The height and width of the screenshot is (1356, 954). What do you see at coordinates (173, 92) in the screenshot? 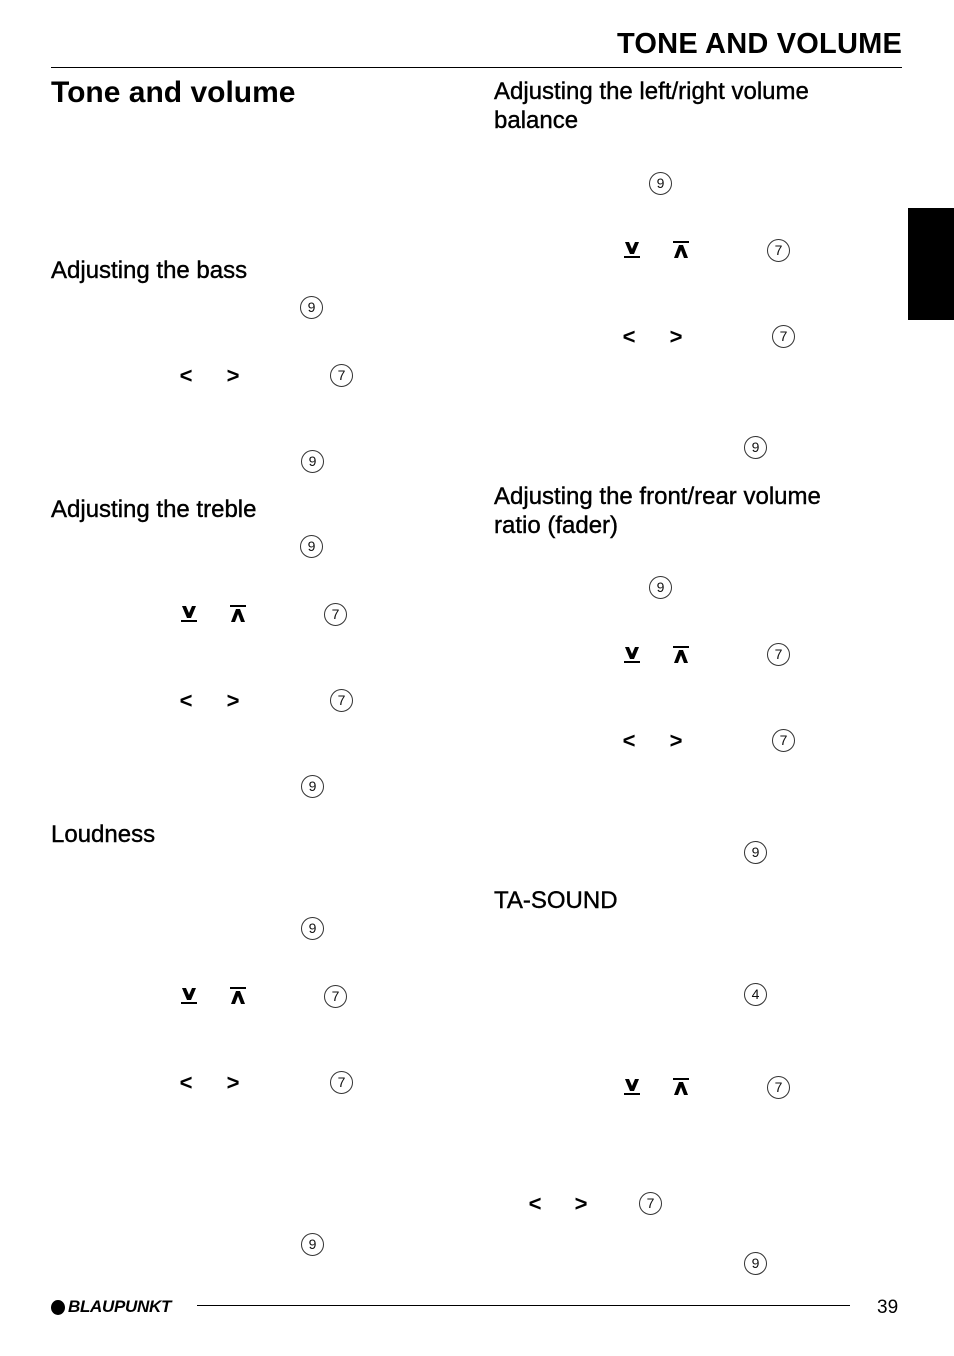
I see `page-title: Tone and volume` at bounding box center [173, 92].